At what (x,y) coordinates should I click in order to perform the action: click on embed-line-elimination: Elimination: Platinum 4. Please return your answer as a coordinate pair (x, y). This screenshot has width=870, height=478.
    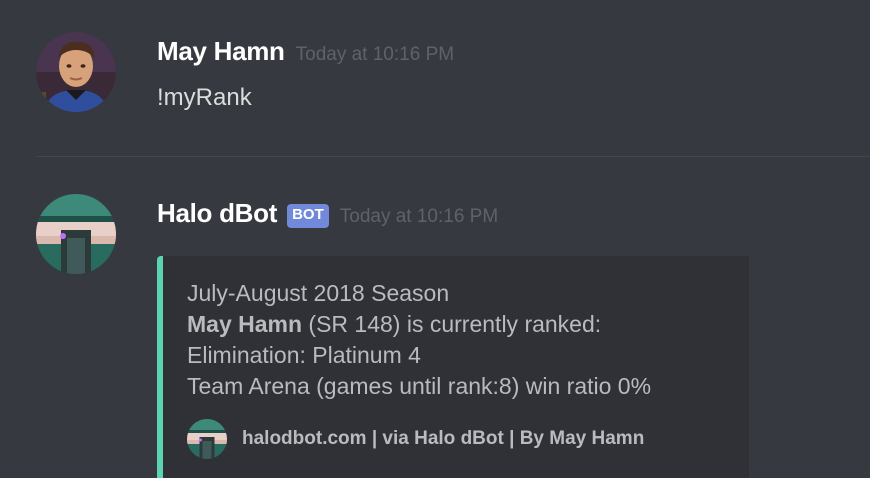
    Looking at the image, I should click on (304, 355).